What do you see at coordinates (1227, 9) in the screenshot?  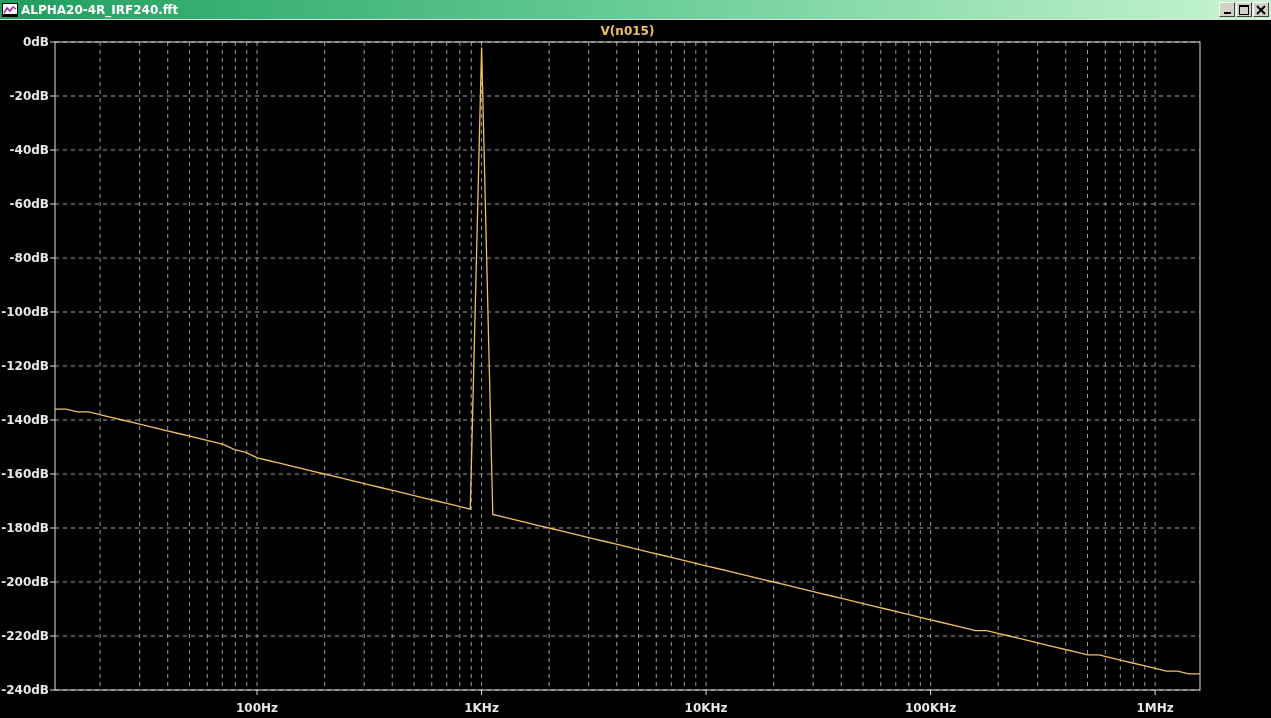 I see `minimize-button` at bounding box center [1227, 9].